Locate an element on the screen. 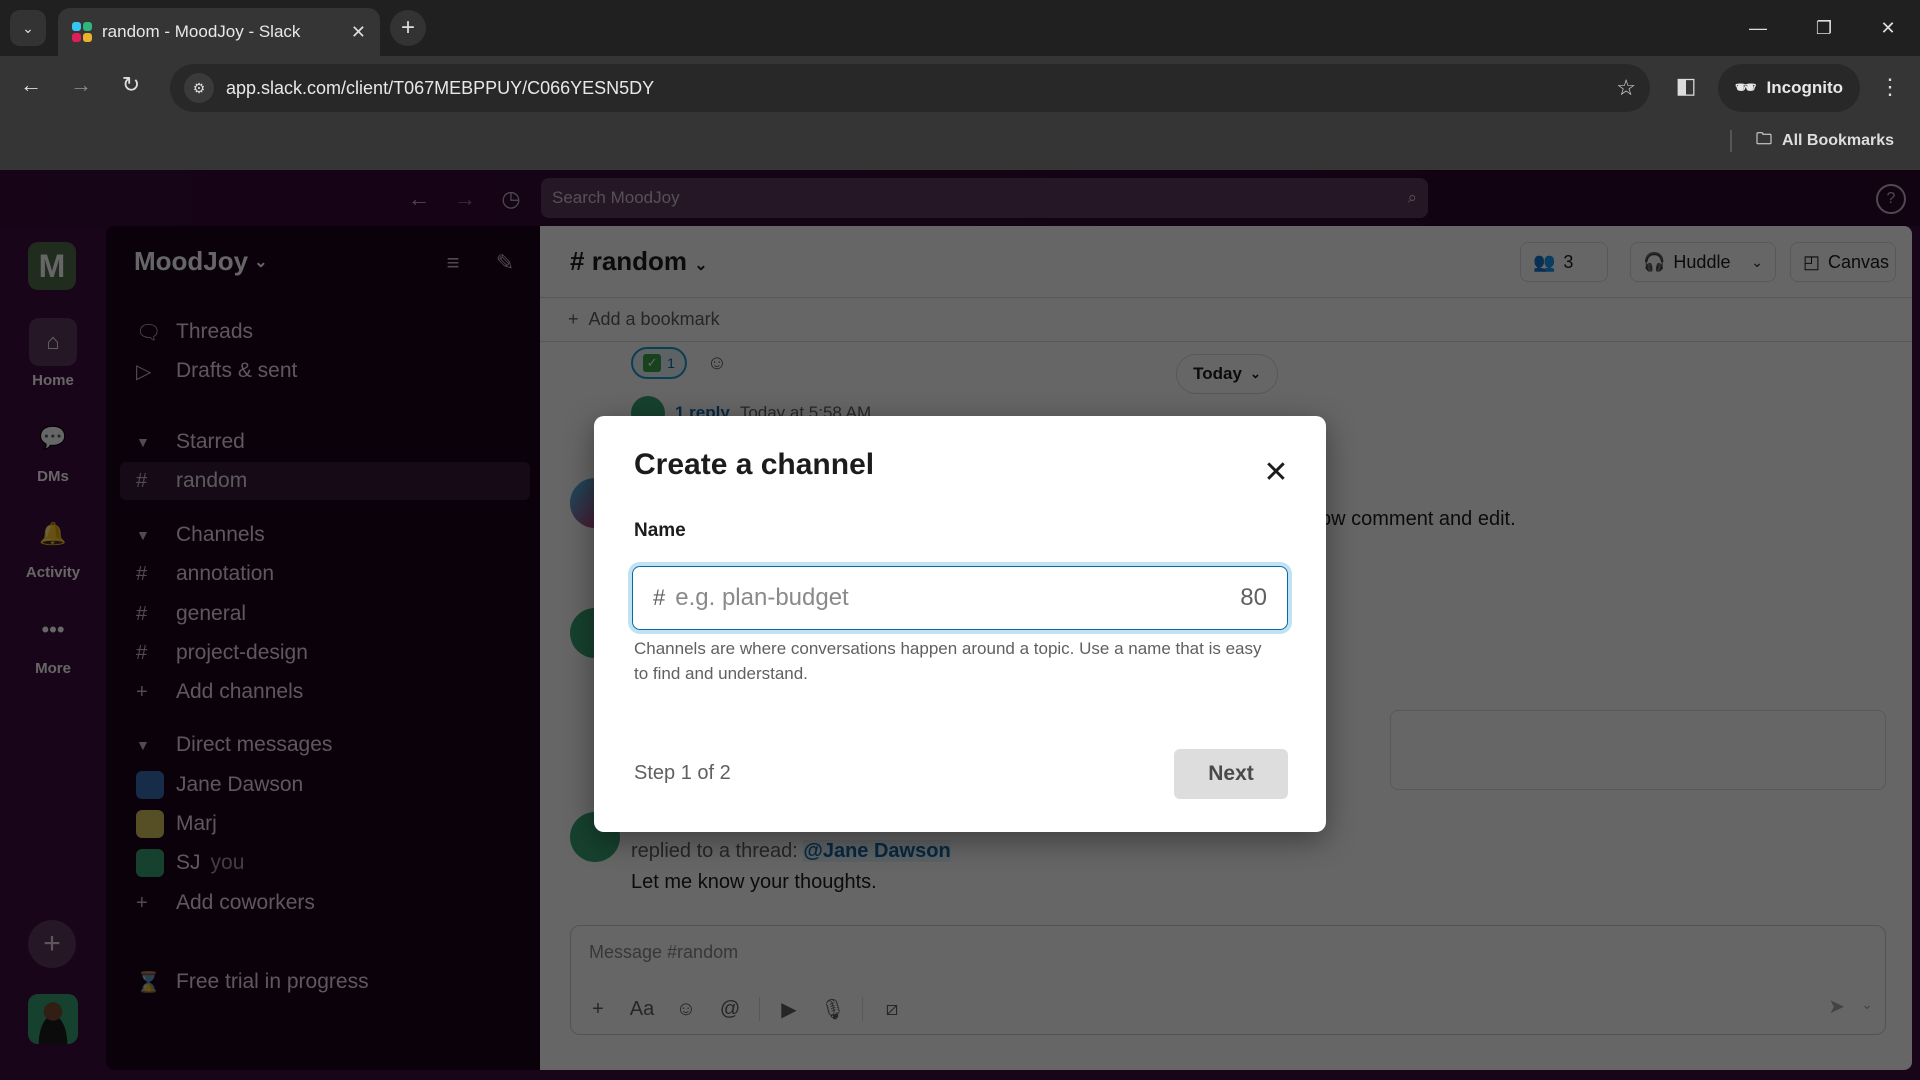 The width and height of the screenshot is (1920, 1080). next-button: Next is located at coordinates (1231, 774).